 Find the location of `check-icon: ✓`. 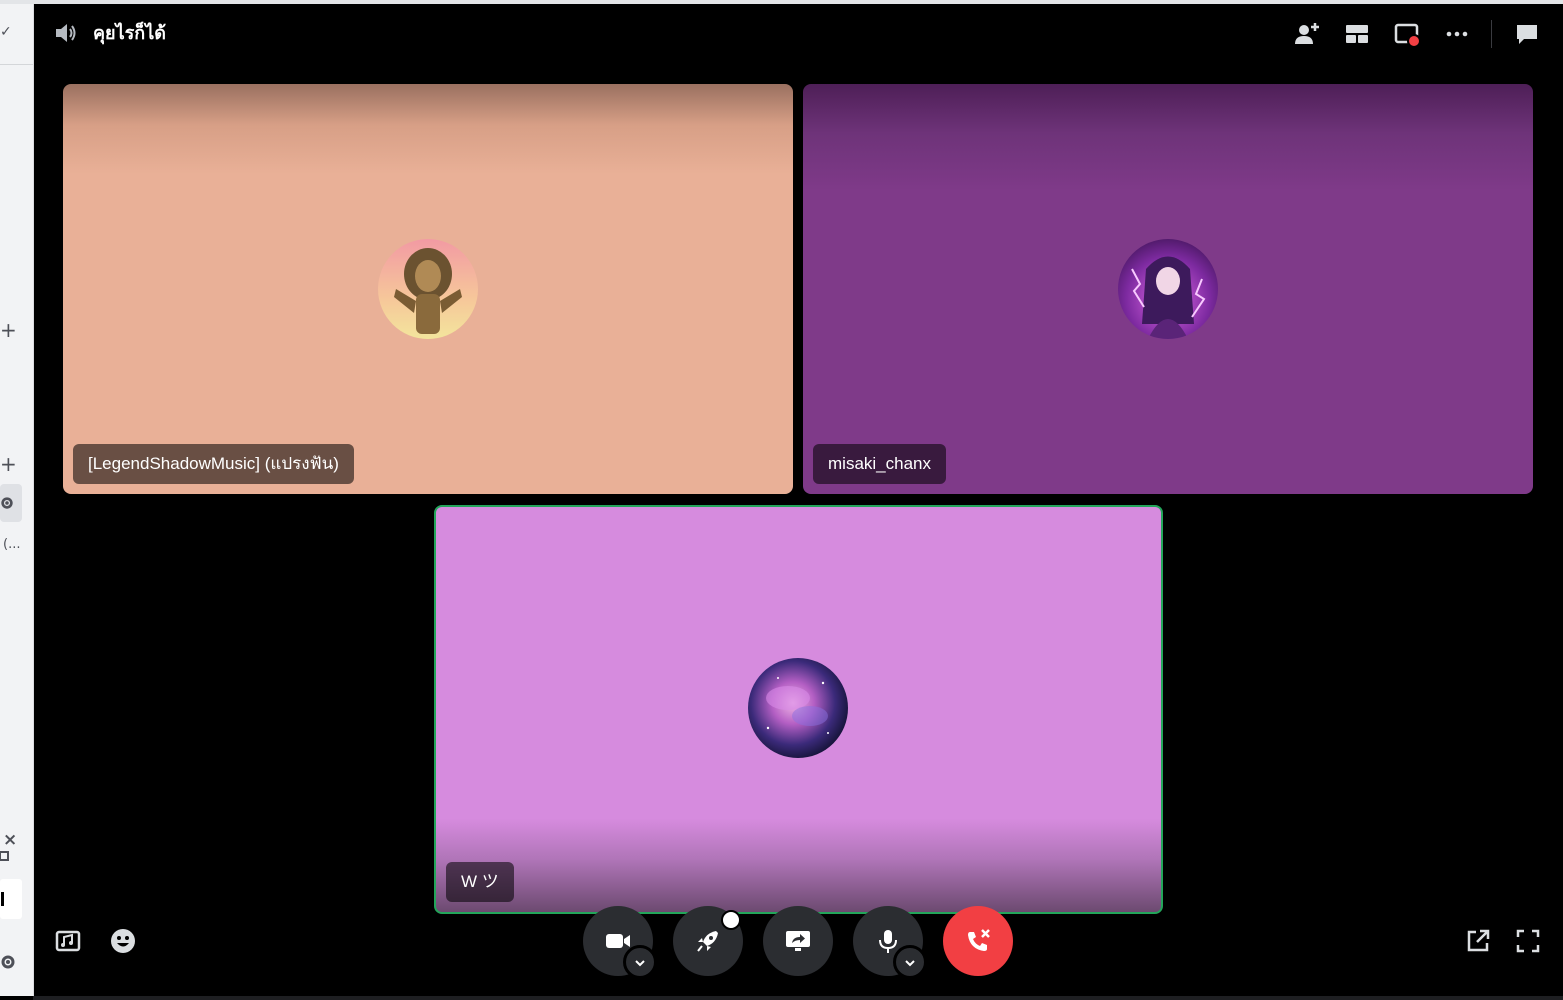

check-icon: ✓ is located at coordinates (6, 32).